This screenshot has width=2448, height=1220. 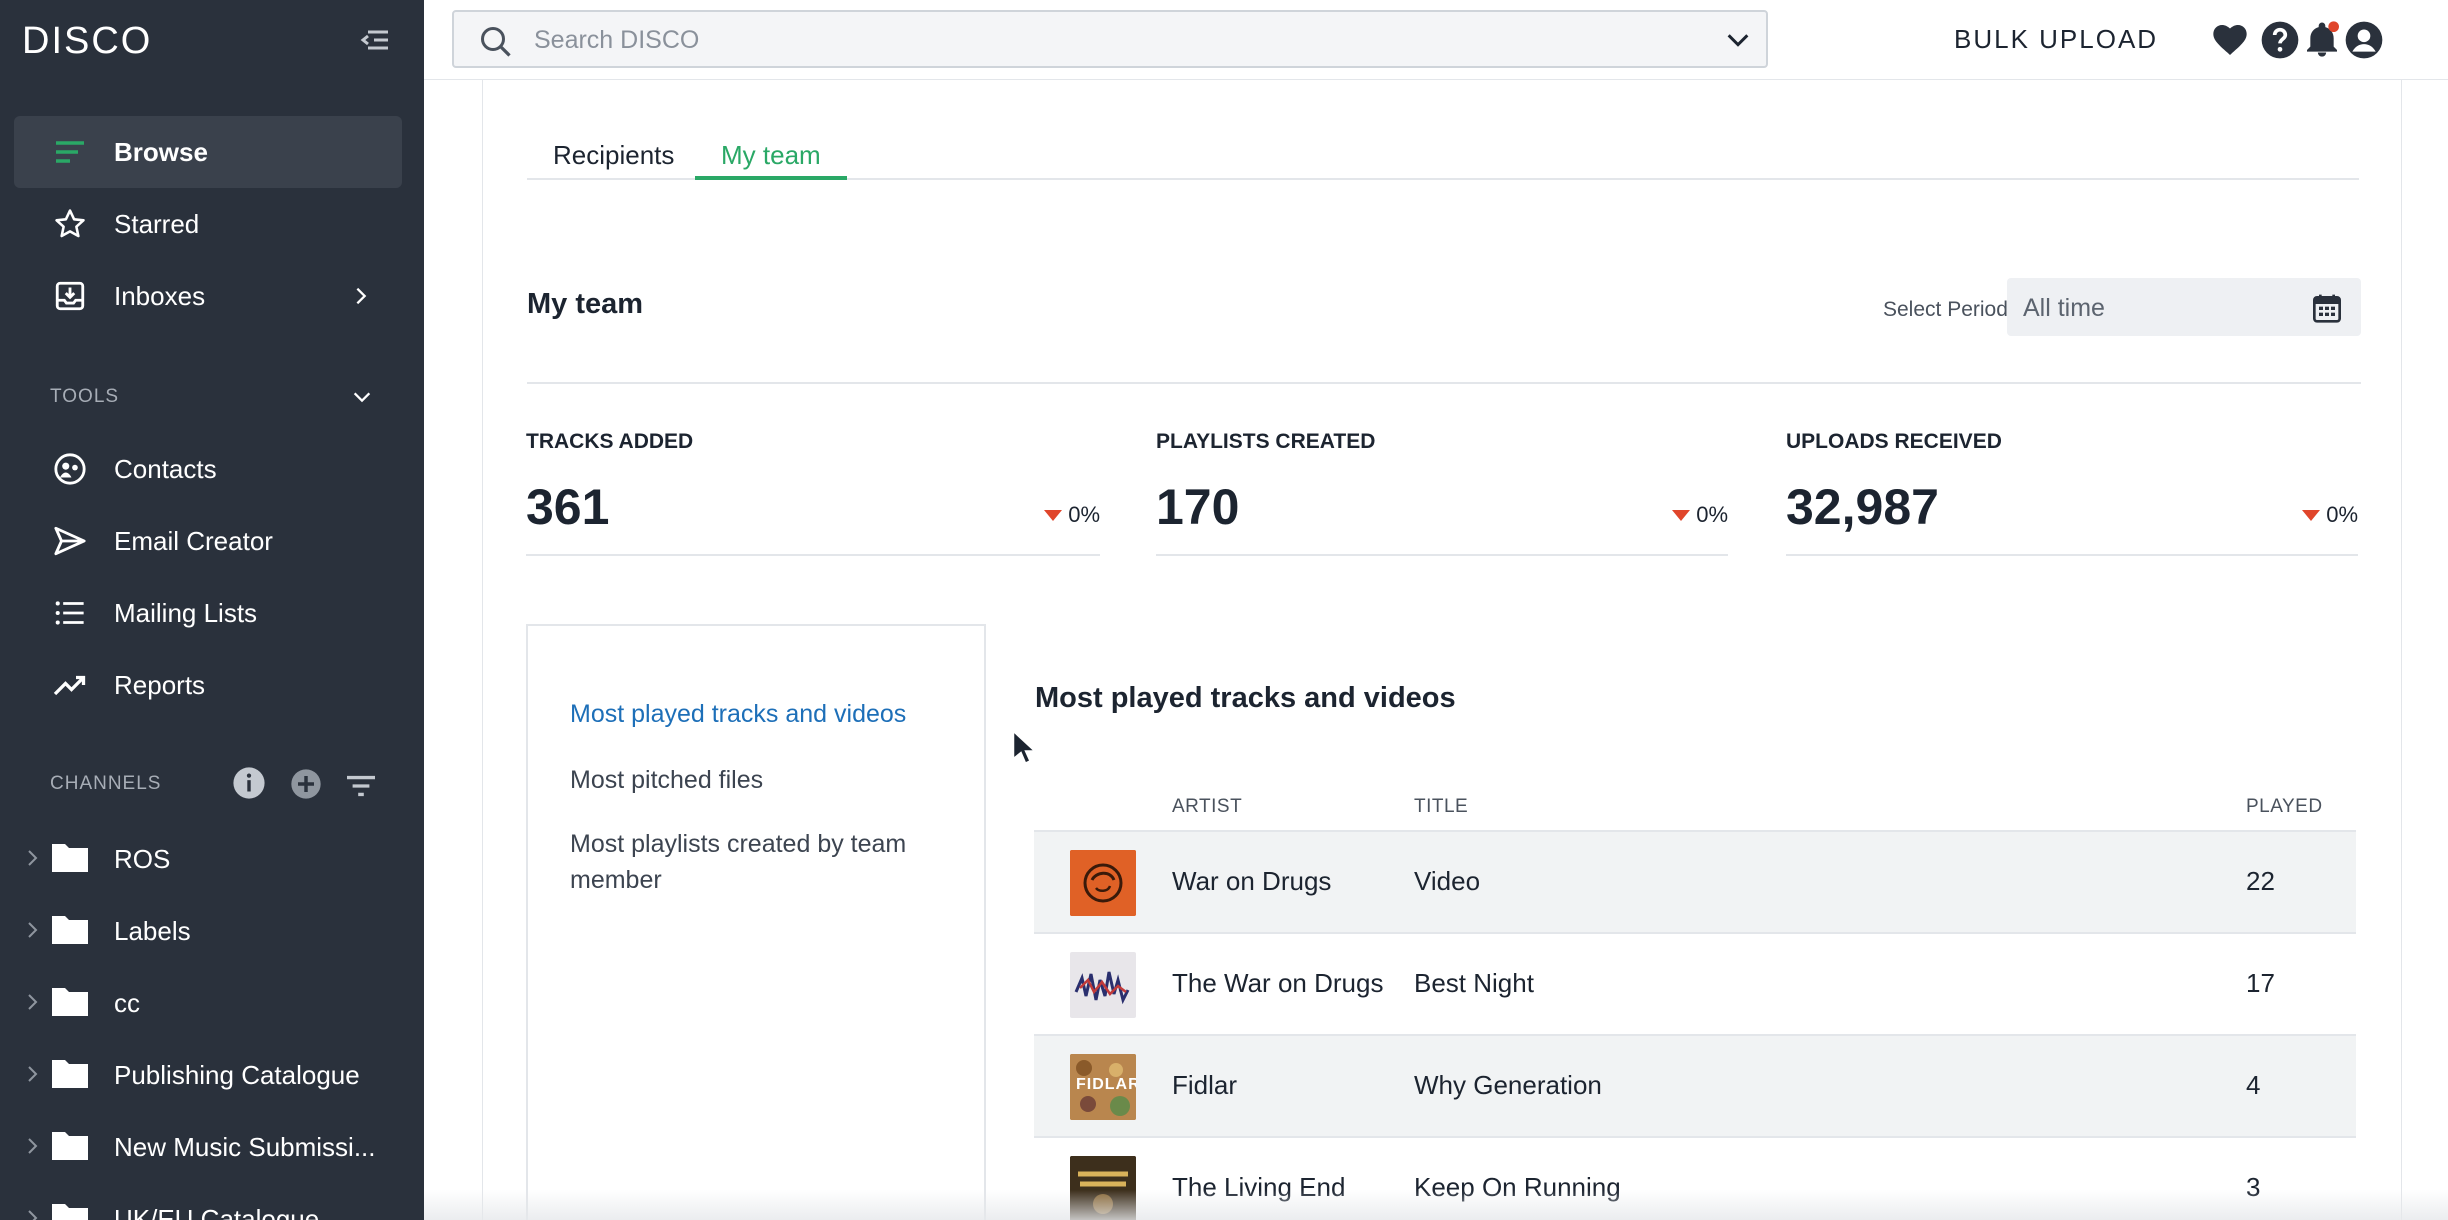 What do you see at coordinates (160, 295) in the screenshot?
I see `sidebar-item-label: Inboxes` at bounding box center [160, 295].